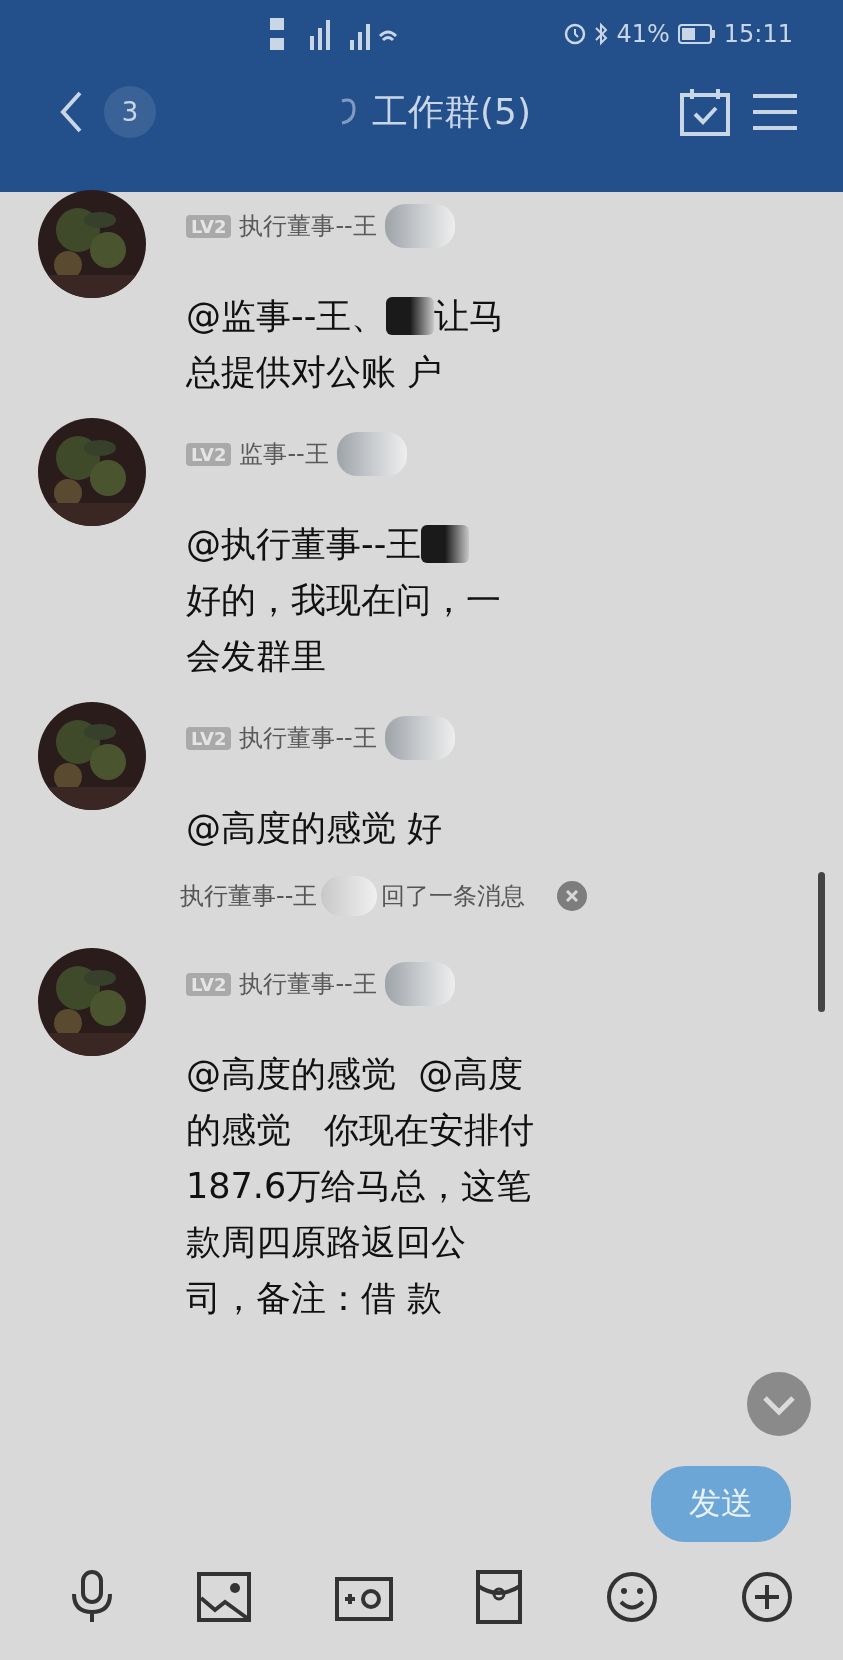 The width and height of the screenshot is (843, 1660). I want to click on unread-count: 3, so click(130, 112).